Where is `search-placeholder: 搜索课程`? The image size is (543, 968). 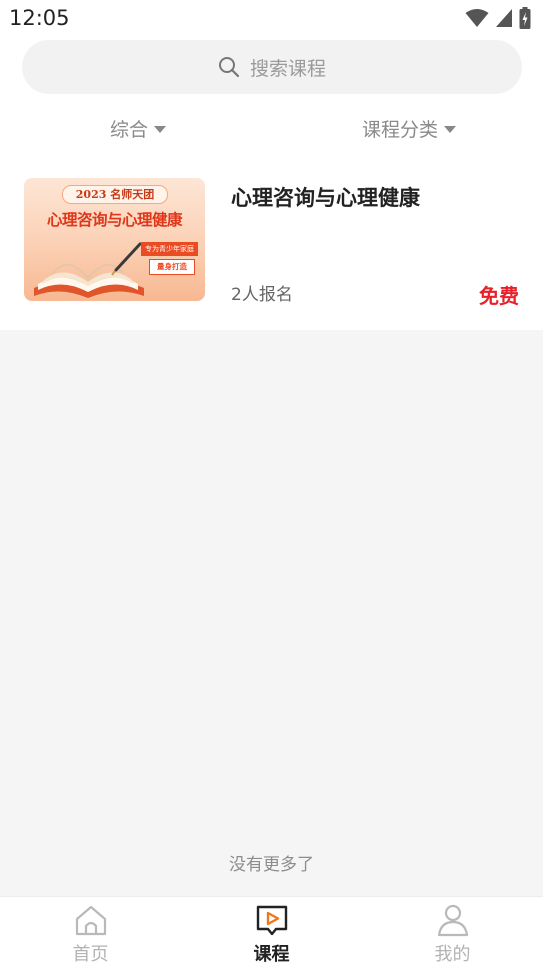
search-placeholder: 搜索课程 is located at coordinates (287, 68).